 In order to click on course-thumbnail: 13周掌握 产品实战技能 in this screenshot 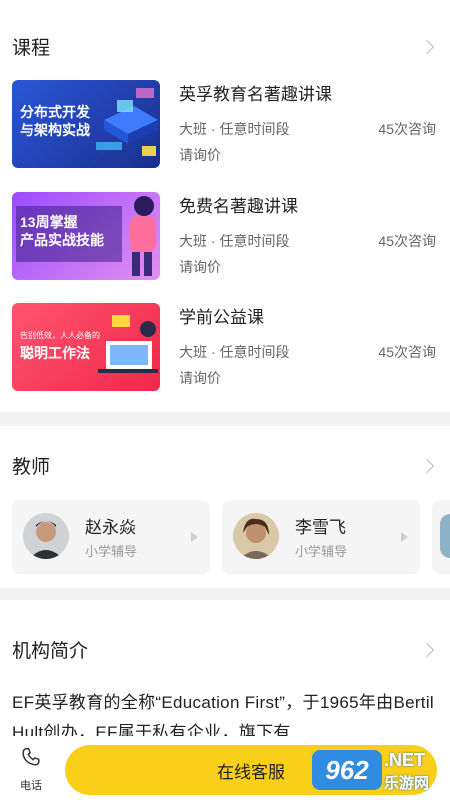, I will do `click(86, 236)`.